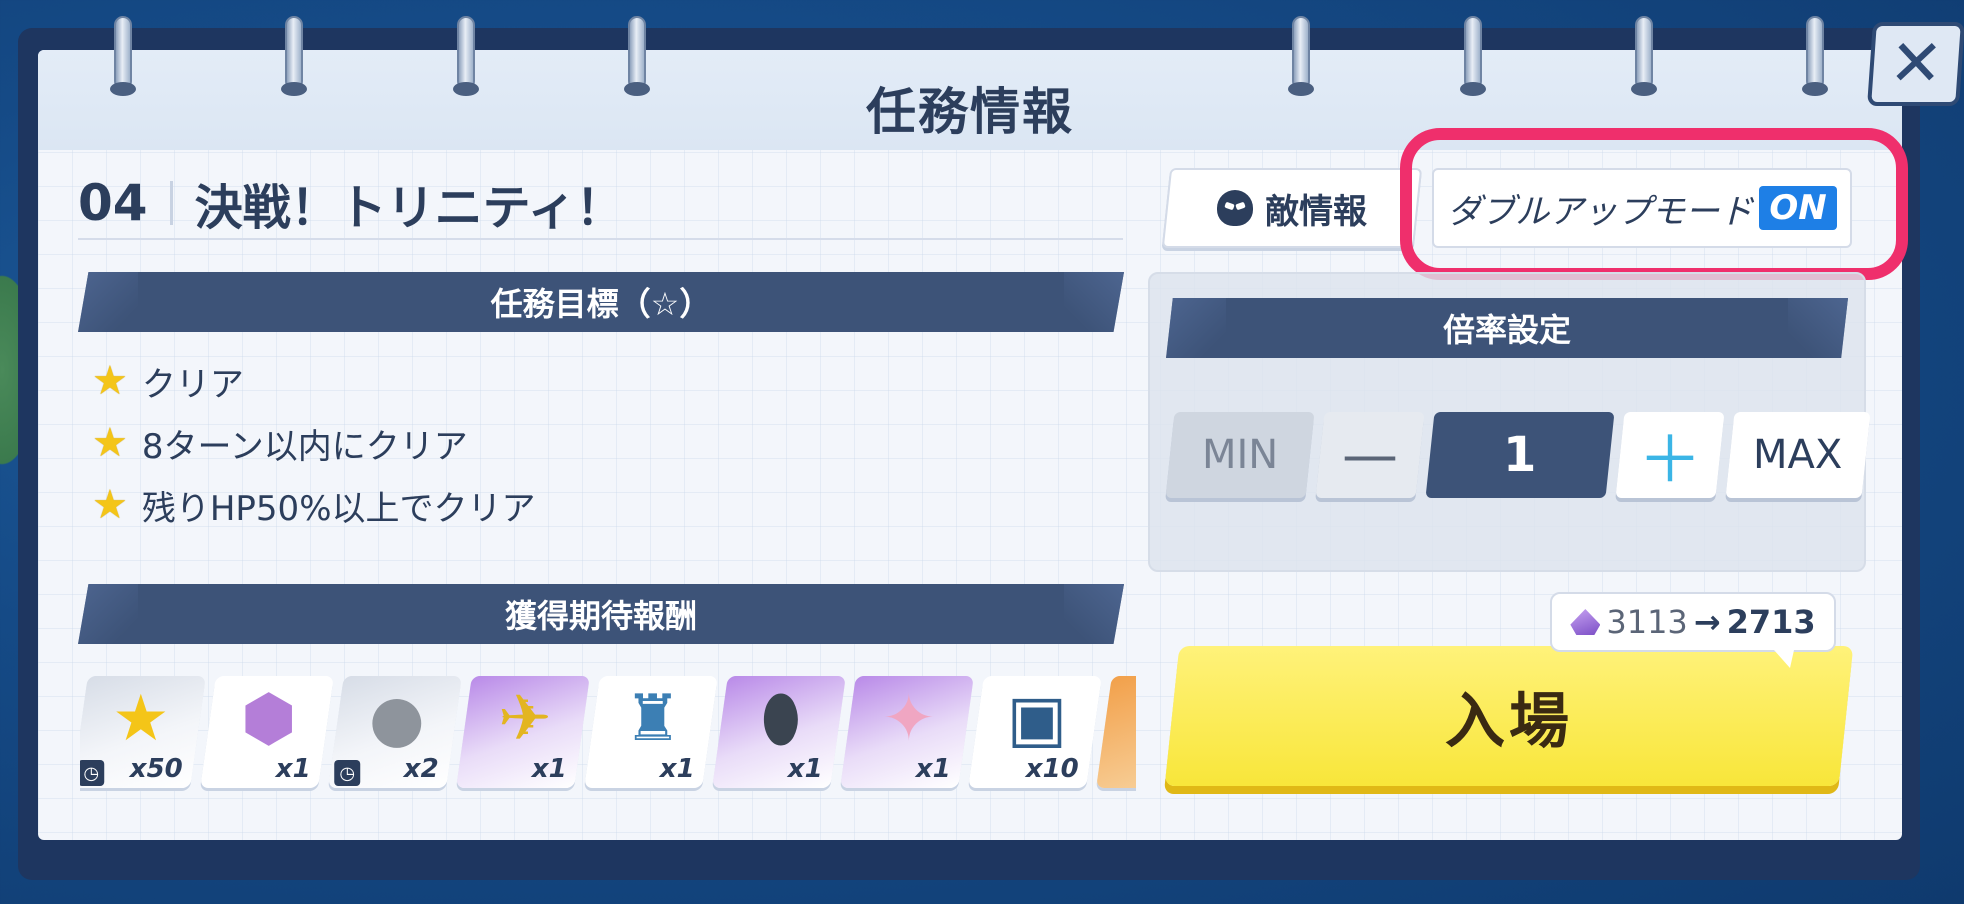  I want to click on objectives-header-label: 任務目標（☆）, so click(601, 304).